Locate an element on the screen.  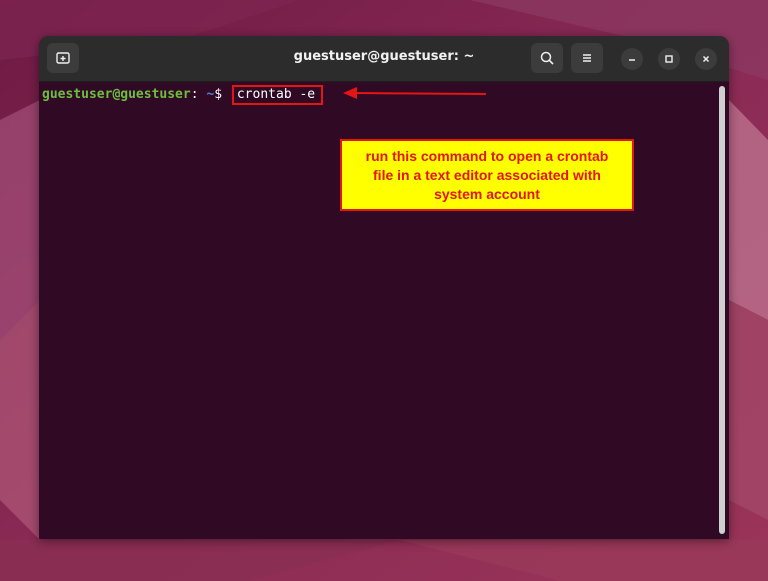
maximize-button is located at coordinates (669, 59).